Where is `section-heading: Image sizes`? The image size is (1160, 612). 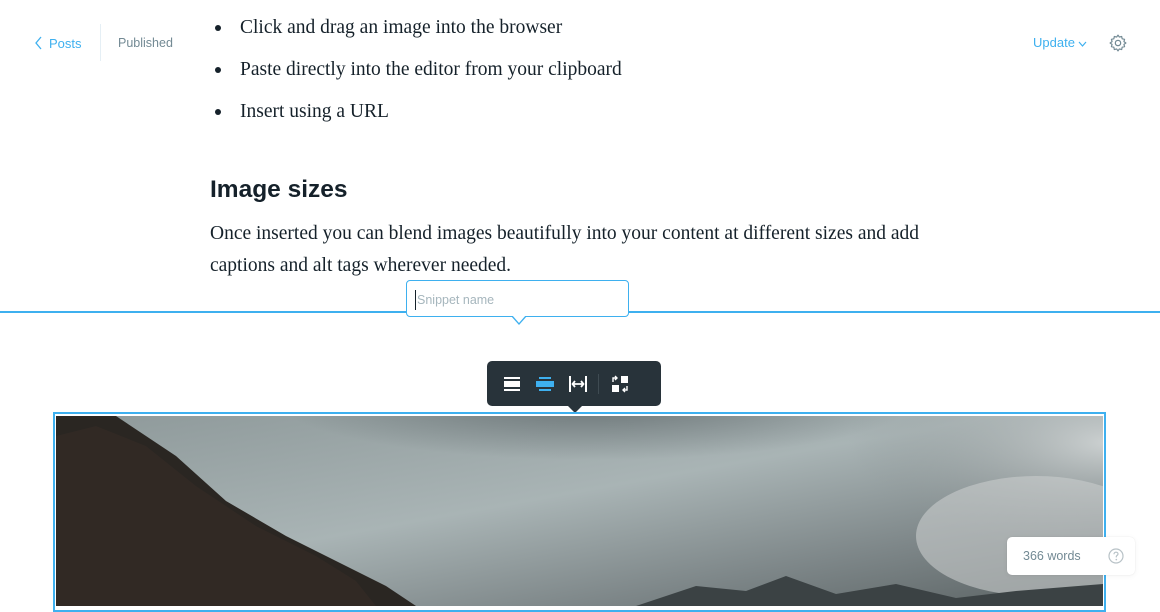 section-heading: Image sizes is located at coordinates (279, 190).